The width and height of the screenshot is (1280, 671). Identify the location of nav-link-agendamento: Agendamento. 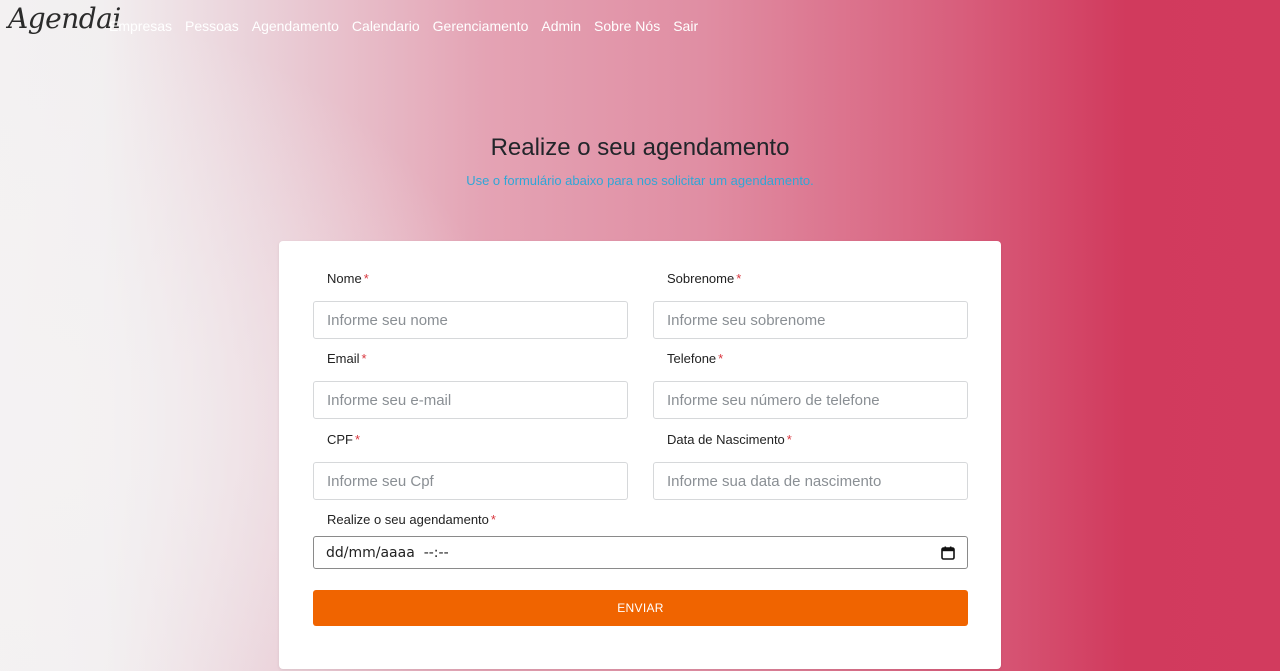
(295, 26).